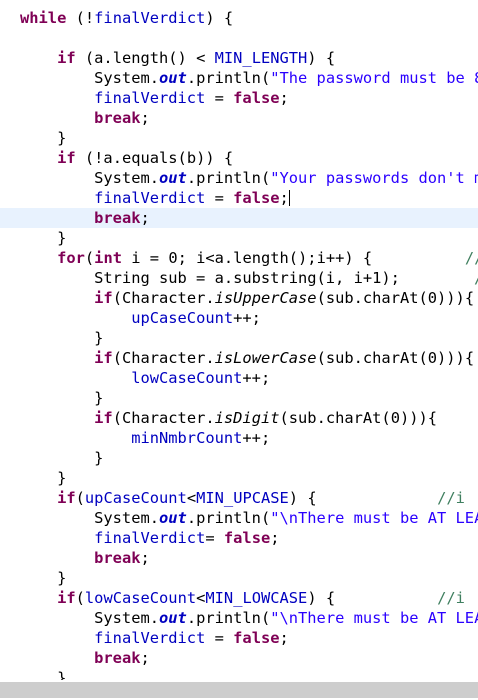 This screenshot has width=478, height=700. Describe the element at coordinates (242, 498) in the screenshot. I see `field-name: MIN_UPCASE` at that location.